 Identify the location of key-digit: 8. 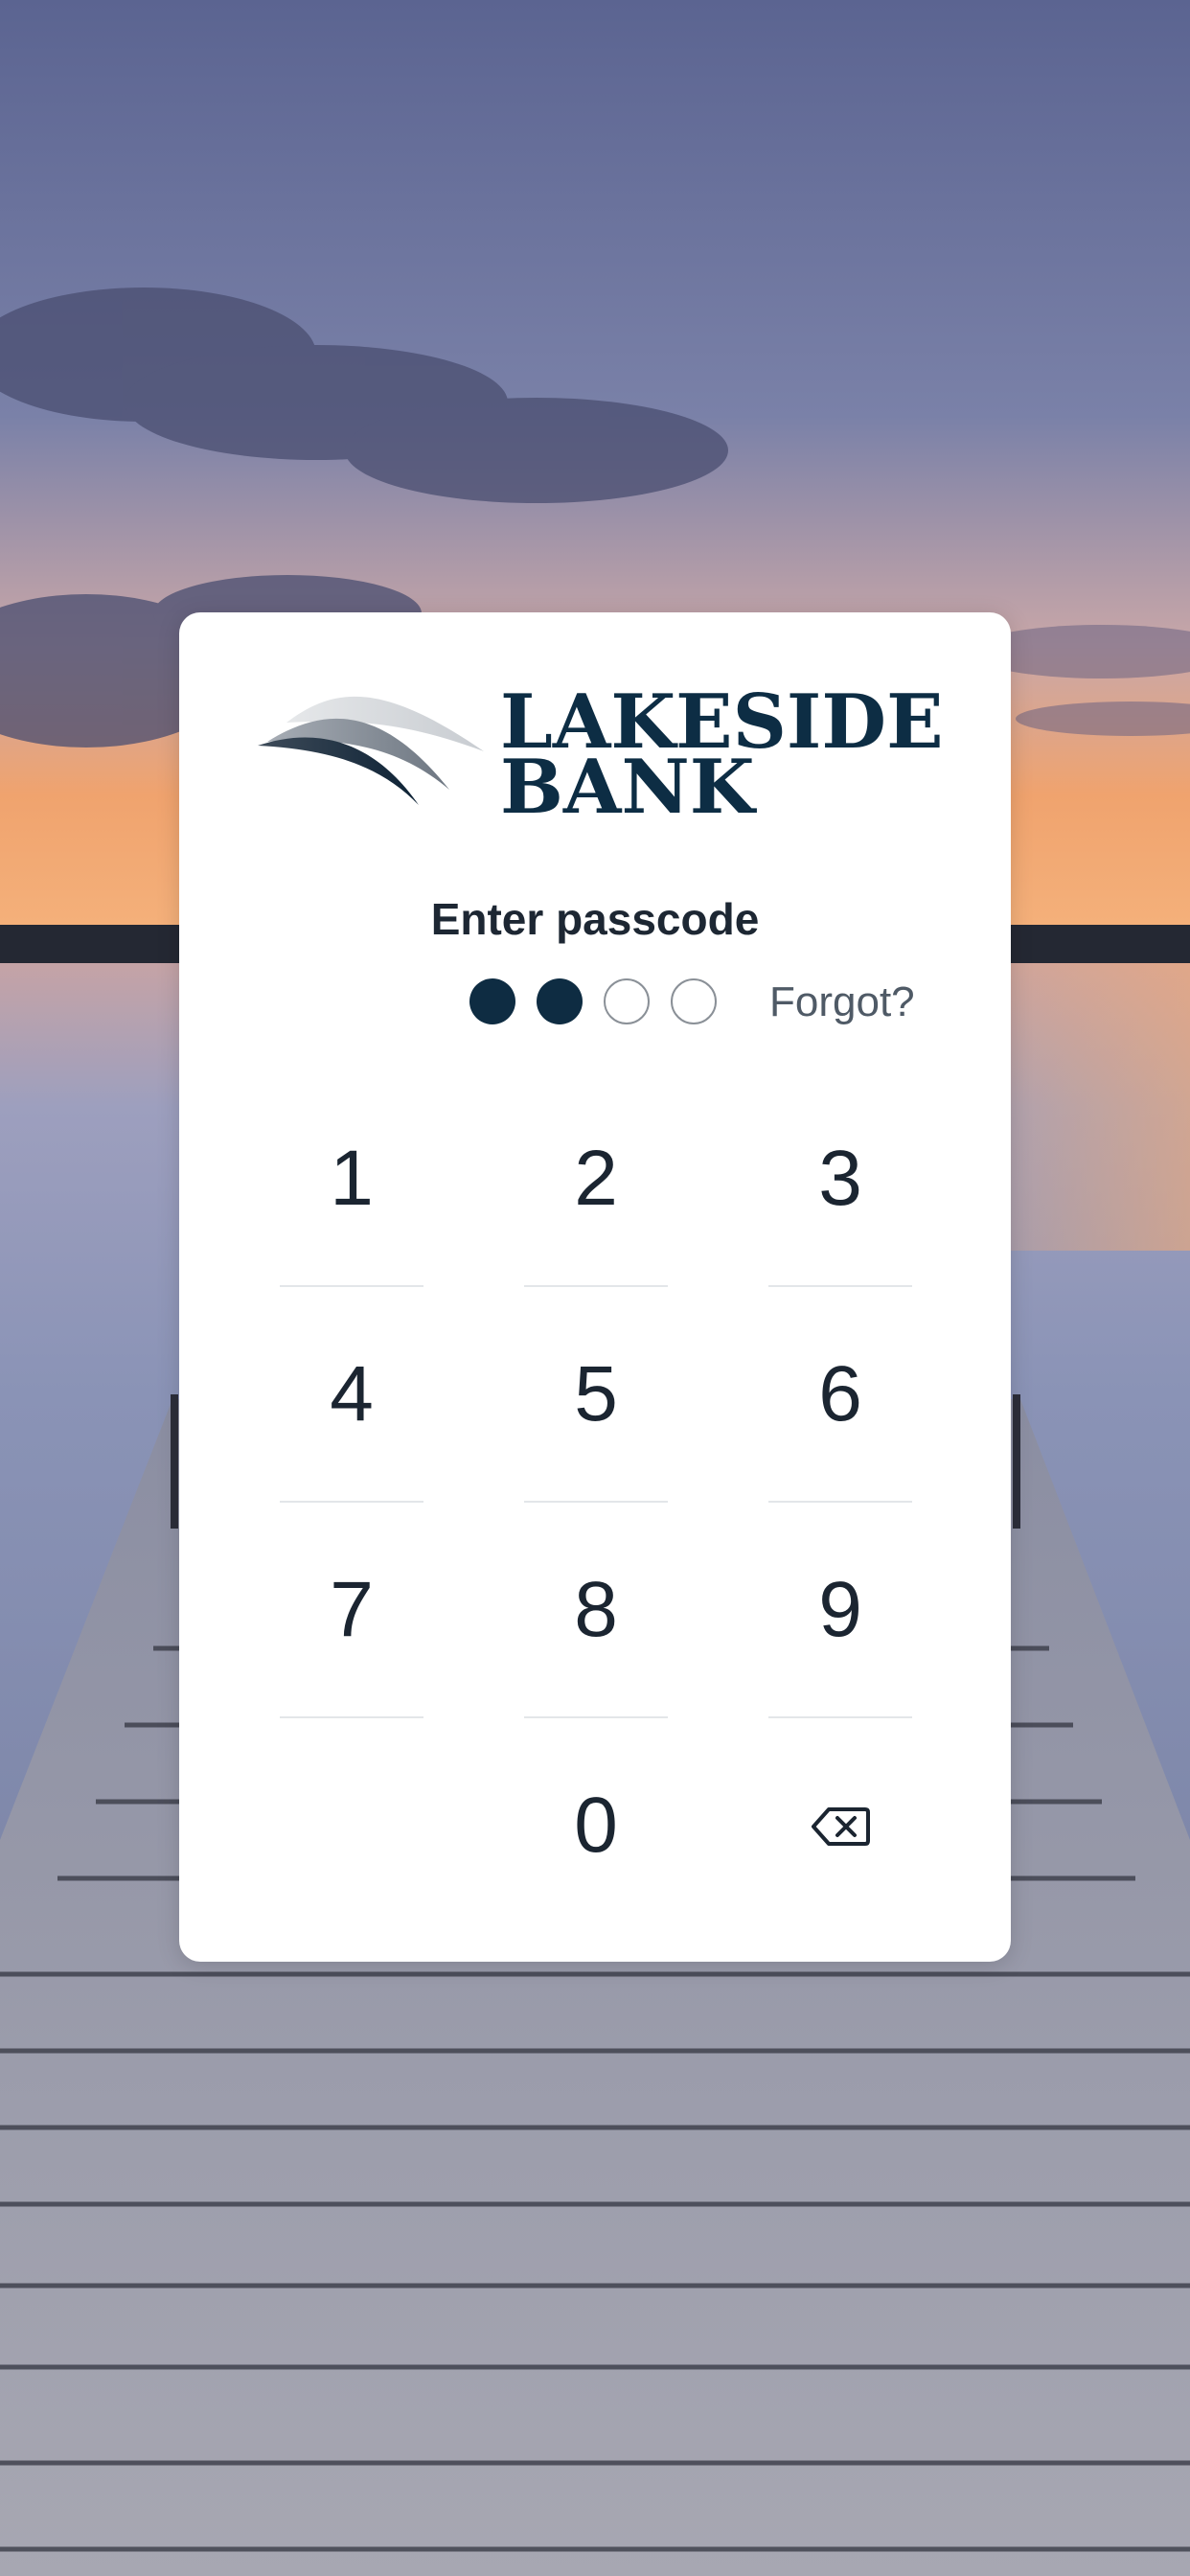
(596, 1609).